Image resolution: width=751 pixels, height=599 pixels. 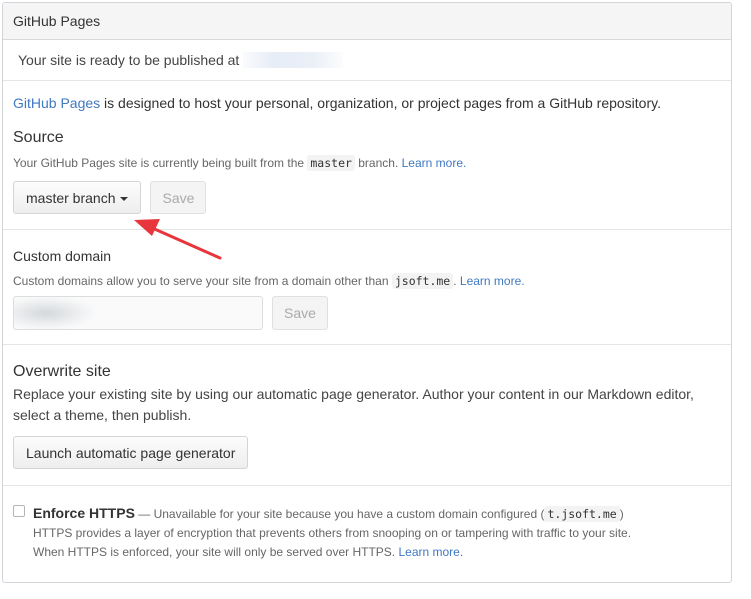 I want to click on redacted-site-url, so click(x=293, y=60).